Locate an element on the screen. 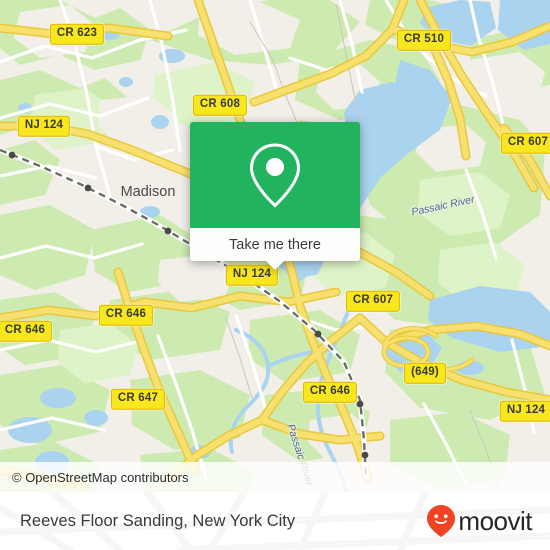 This screenshot has height=550, width=550. moovit-wordmark: moovit is located at coordinates (495, 521).